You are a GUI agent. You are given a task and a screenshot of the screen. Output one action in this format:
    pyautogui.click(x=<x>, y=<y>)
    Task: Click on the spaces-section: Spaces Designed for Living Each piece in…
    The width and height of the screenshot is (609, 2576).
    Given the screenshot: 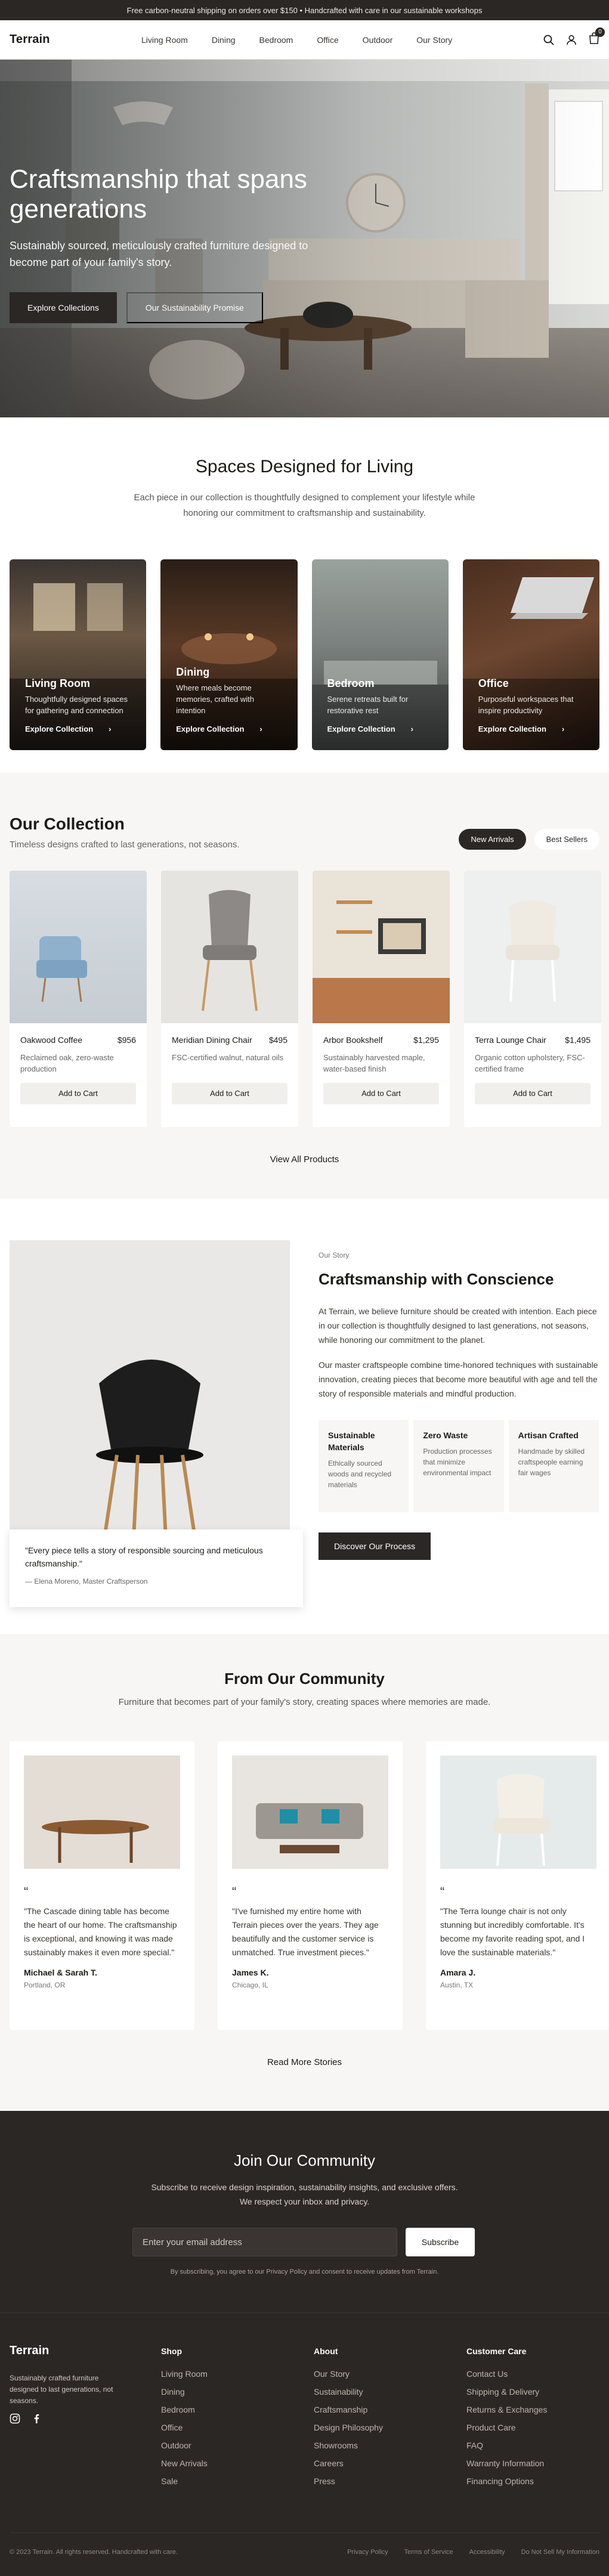 What is the action you would take?
    pyautogui.click(x=304, y=584)
    